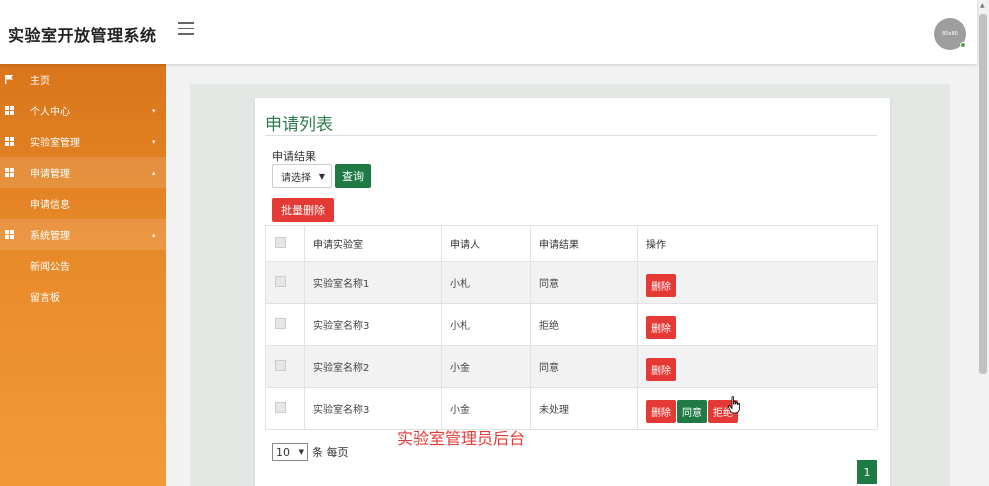 The width and height of the screenshot is (989, 486). I want to click on title-divider, so click(571, 135).